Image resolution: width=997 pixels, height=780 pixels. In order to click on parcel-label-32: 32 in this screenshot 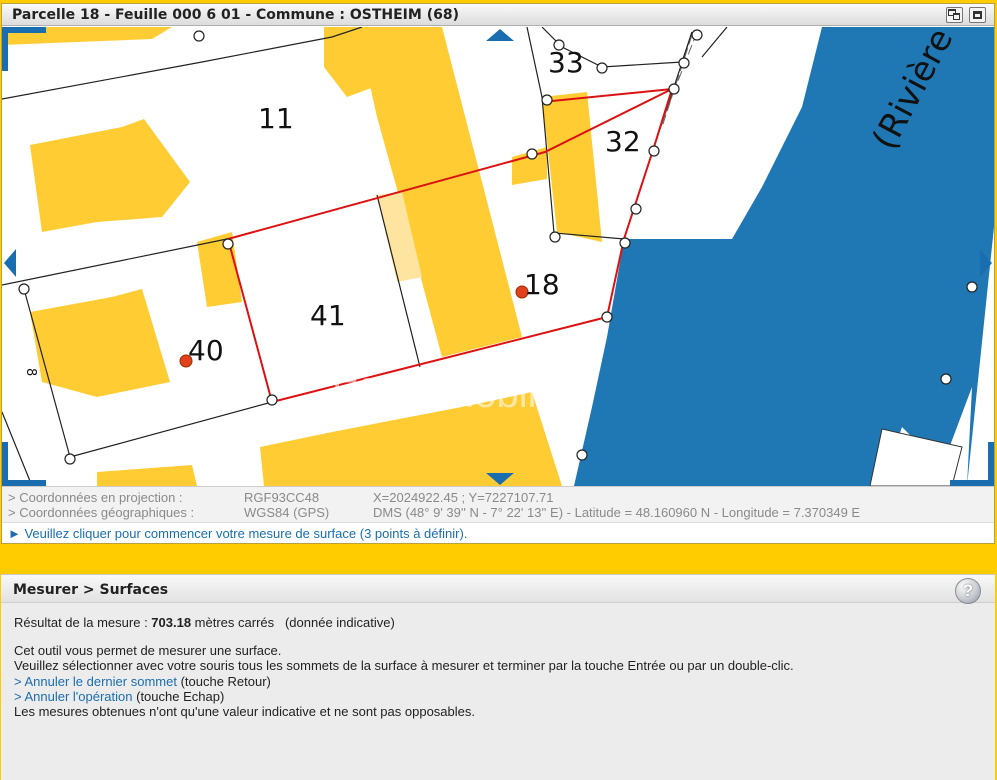, I will do `click(623, 141)`.